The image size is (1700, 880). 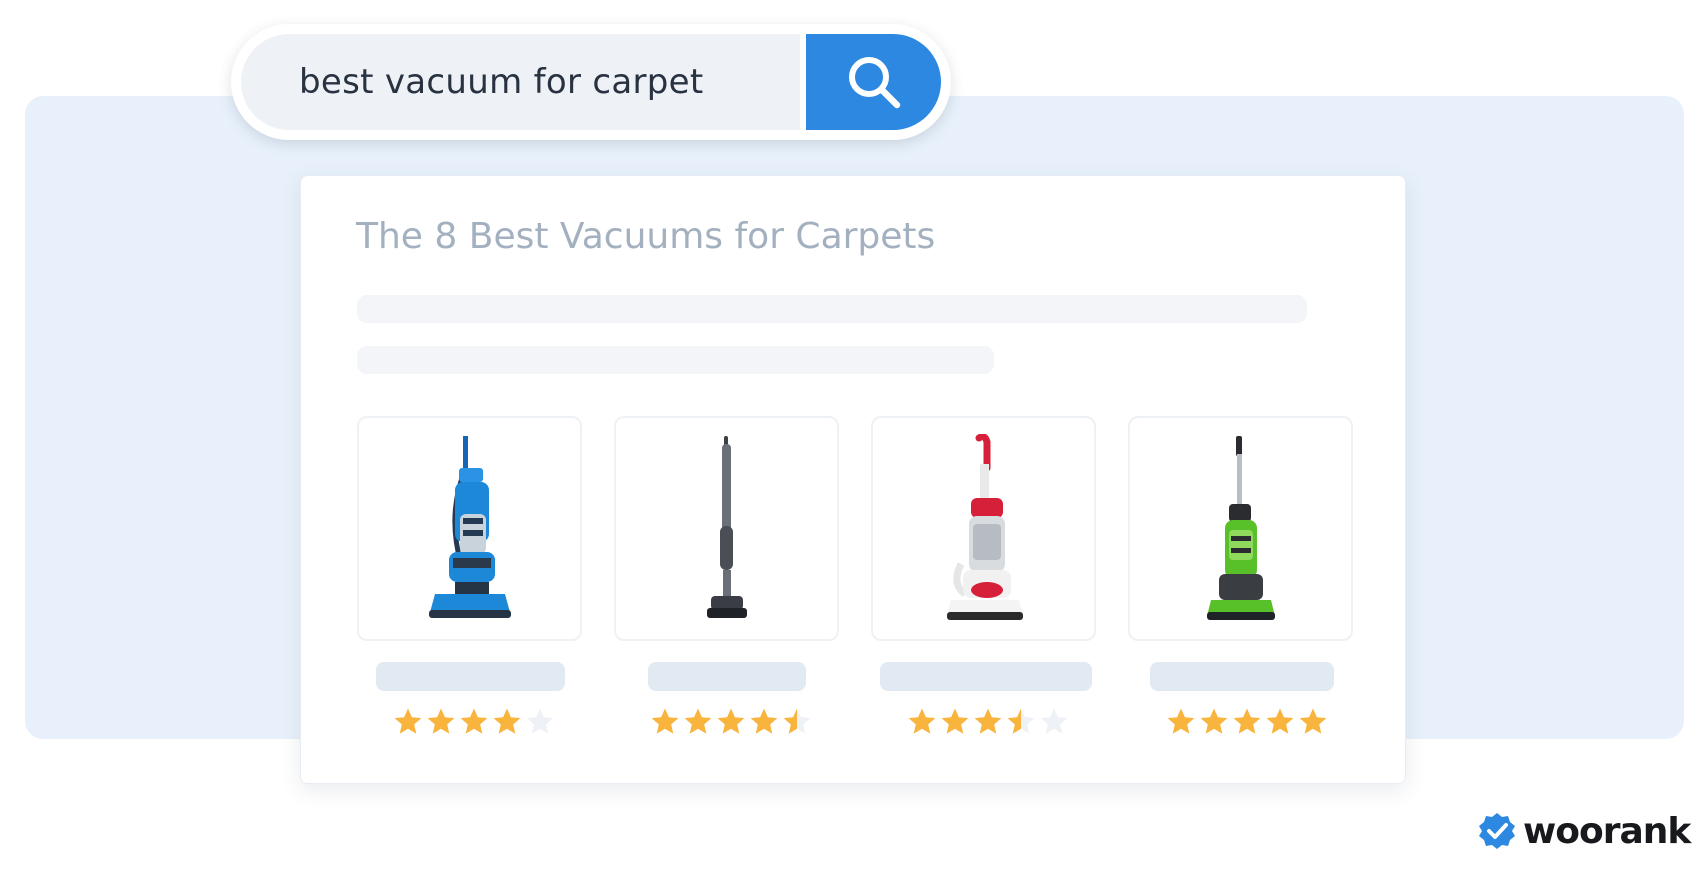 What do you see at coordinates (645, 236) in the screenshot?
I see `result-title: The 8 Best Vacuums for Carpets` at bounding box center [645, 236].